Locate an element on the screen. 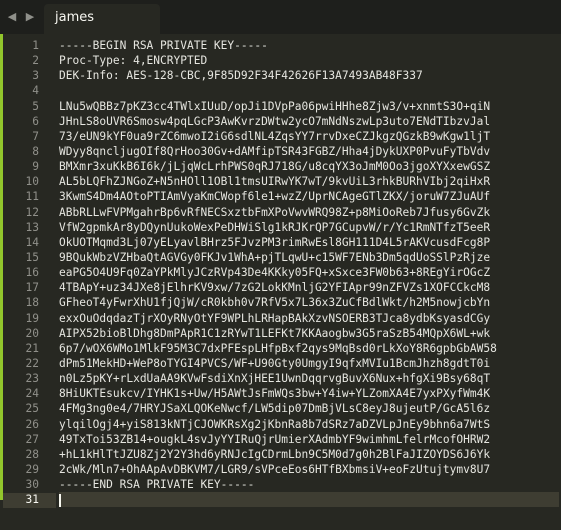 Image resolution: width=561 pixels, height=530 pixels. text-cursor is located at coordinates (60, 500).